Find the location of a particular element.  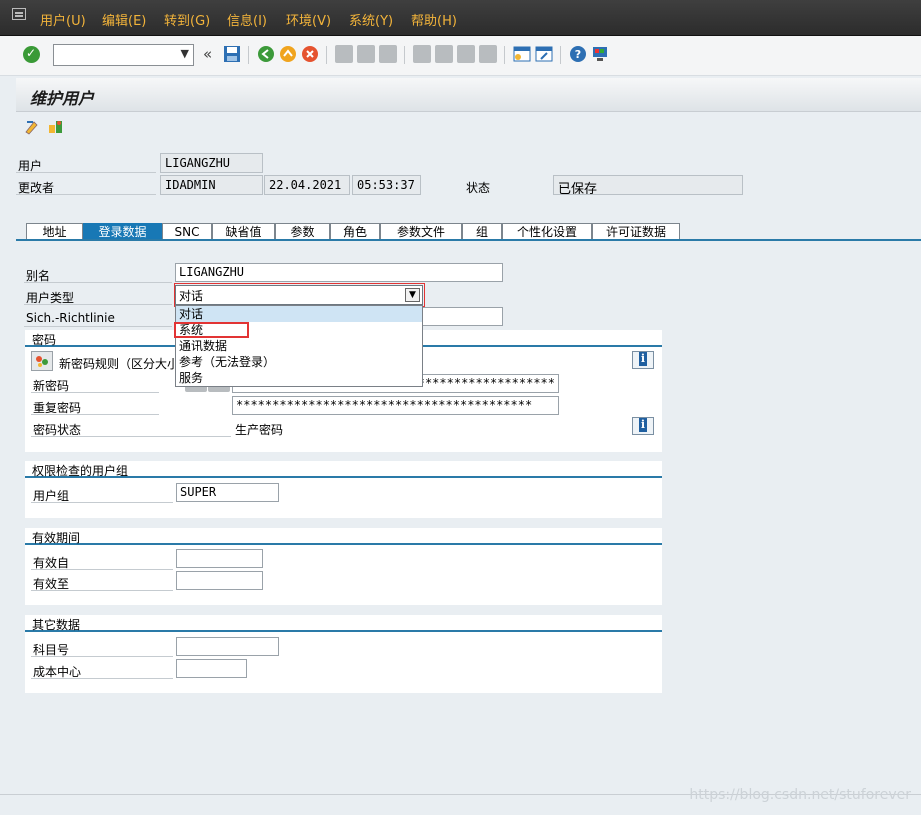

create-session-icon is located at coordinates (522, 54).